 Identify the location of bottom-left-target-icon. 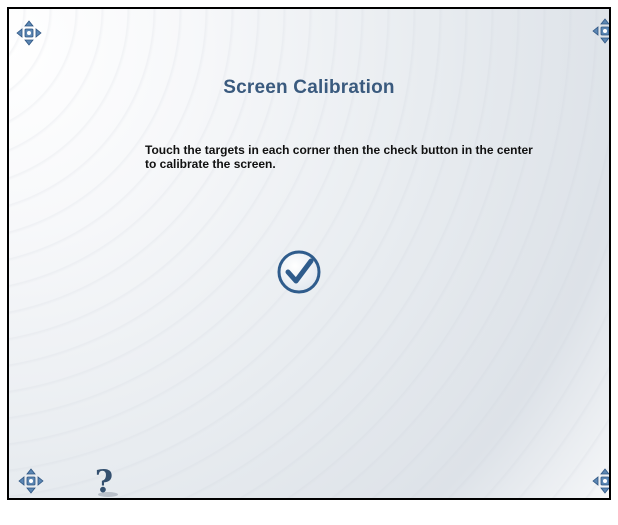
(31, 481).